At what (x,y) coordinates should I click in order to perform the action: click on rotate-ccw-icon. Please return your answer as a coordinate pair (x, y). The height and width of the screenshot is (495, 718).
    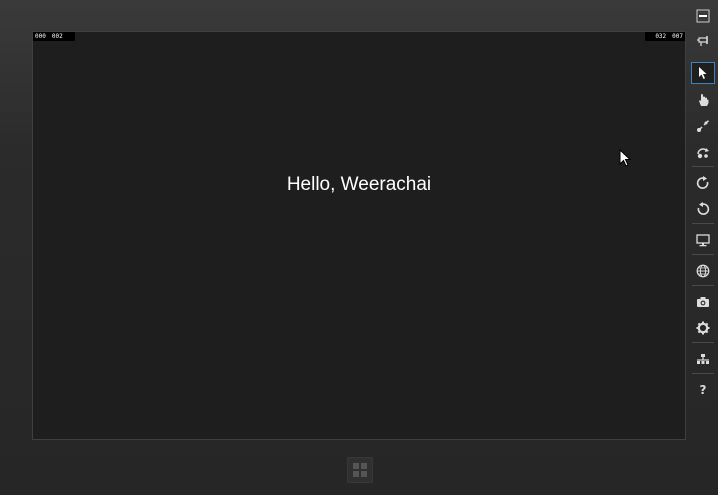
    Looking at the image, I should click on (703, 208).